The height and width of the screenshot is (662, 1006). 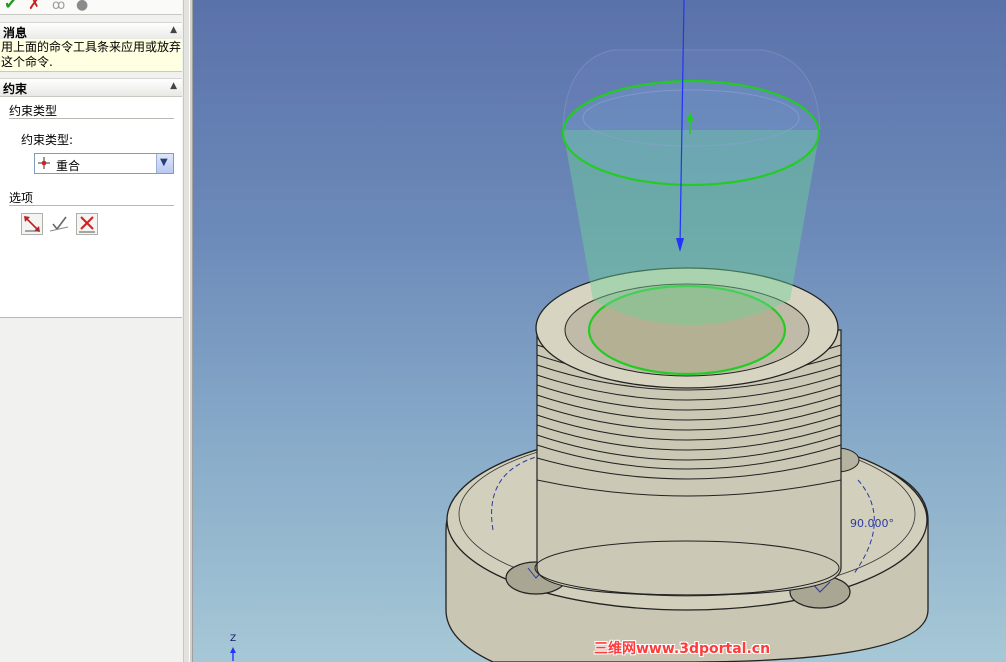 I want to click on close-icon: ✗, so click(x=34, y=6).